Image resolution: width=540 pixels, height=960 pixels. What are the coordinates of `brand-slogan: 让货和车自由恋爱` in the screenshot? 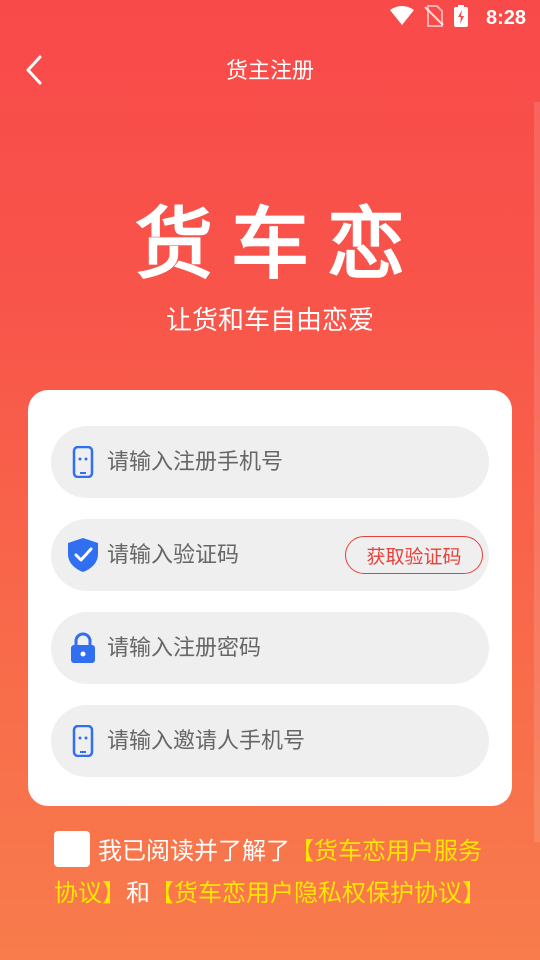 It's located at (269, 321).